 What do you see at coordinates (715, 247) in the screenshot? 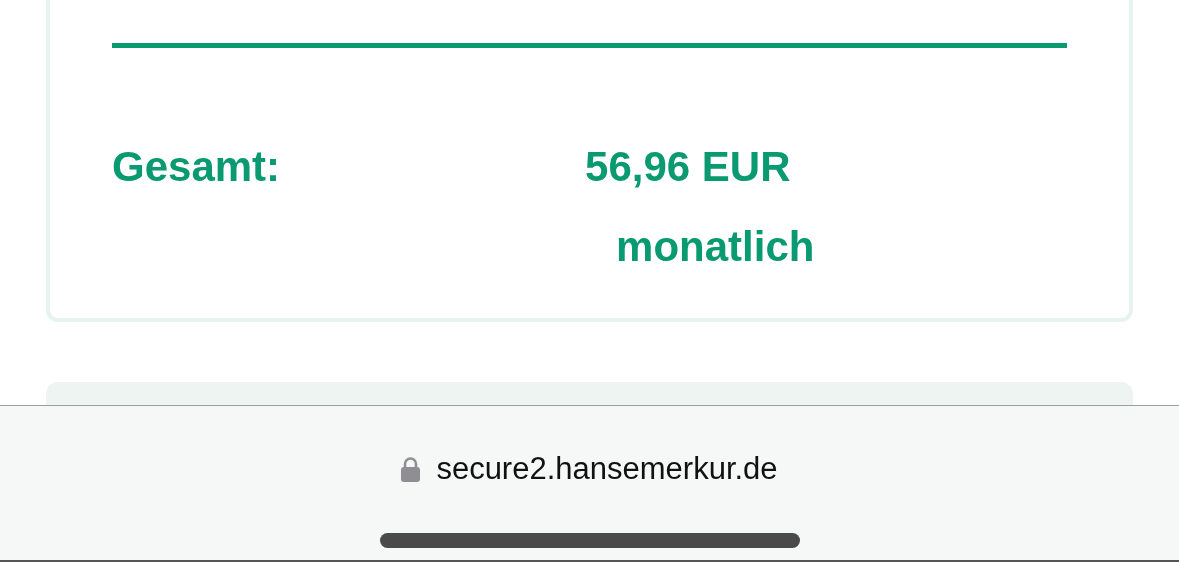
I see `total-period: monatlich` at bounding box center [715, 247].